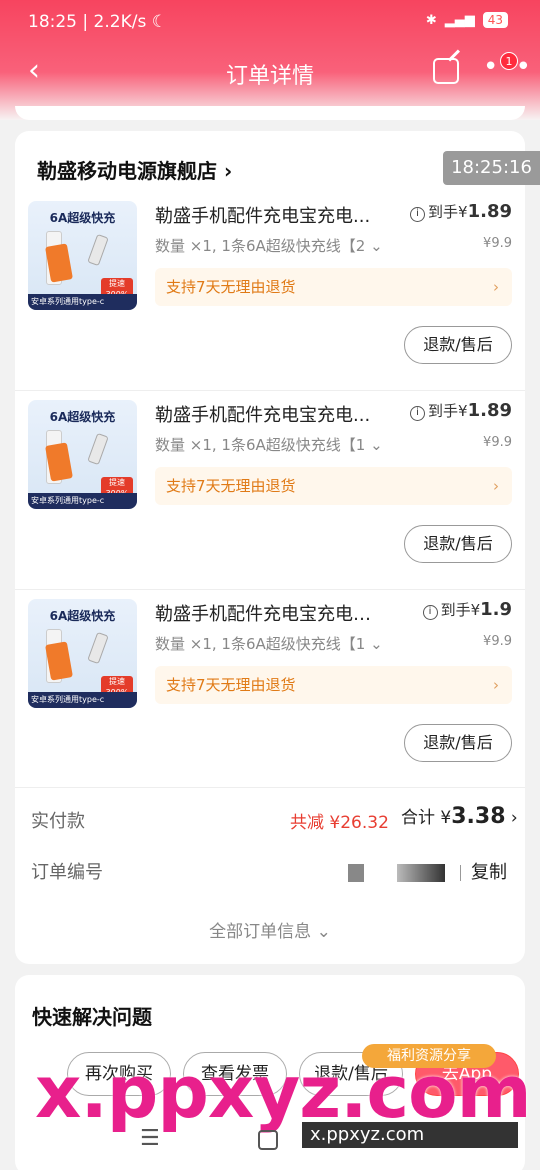 This screenshot has width=540, height=1170. What do you see at coordinates (410, 1135) in the screenshot?
I see `watermark-url: x.ppxyz.com` at bounding box center [410, 1135].